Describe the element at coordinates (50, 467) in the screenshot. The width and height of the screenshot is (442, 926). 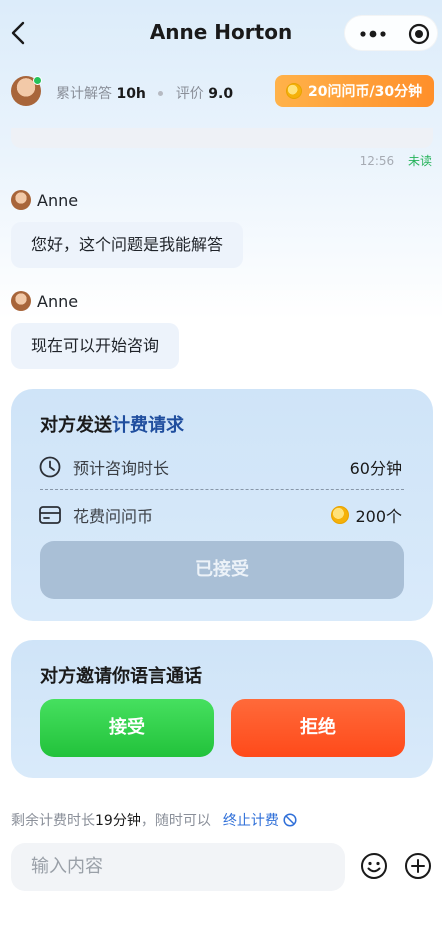
I see `clock-icon` at that location.